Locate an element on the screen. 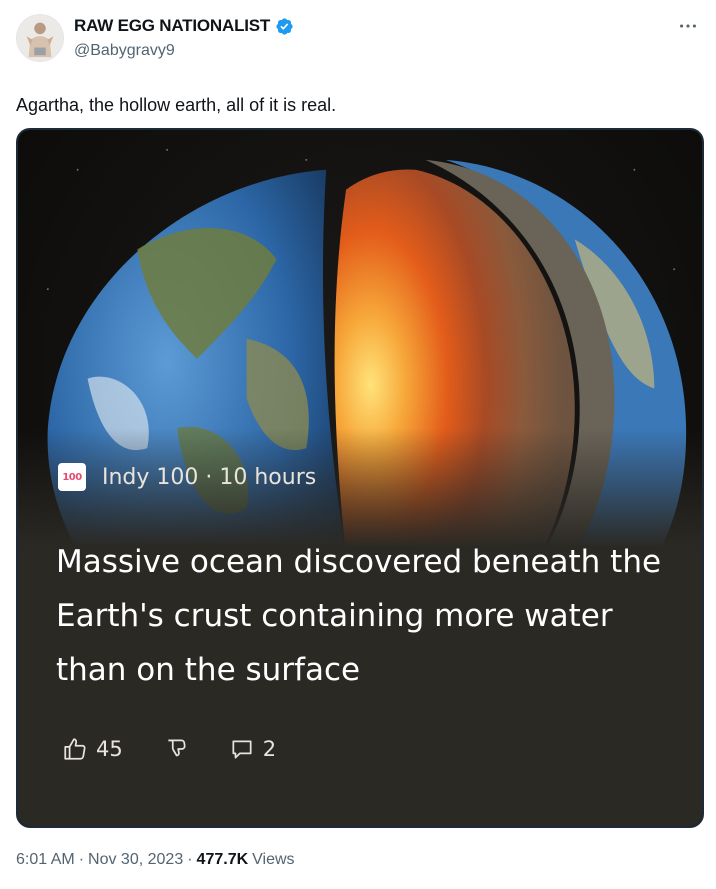 The width and height of the screenshot is (716, 889). tweet-meta: 6:01 AM · Nov 30, 2023 · 477.7K Views is located at coordinates (155, 860).